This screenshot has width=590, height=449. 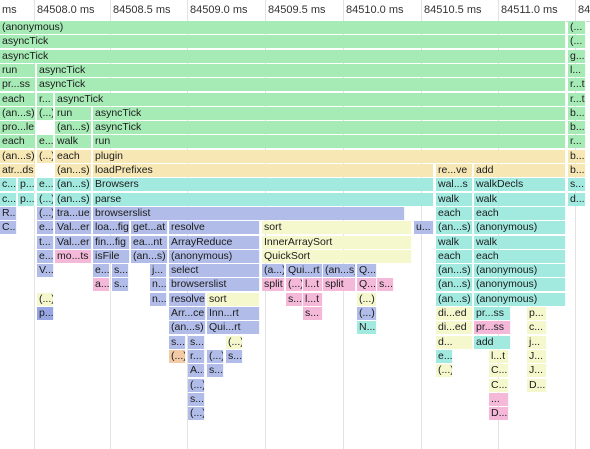 I want to click on call-frame: get...at, so click(x=149, y=227).